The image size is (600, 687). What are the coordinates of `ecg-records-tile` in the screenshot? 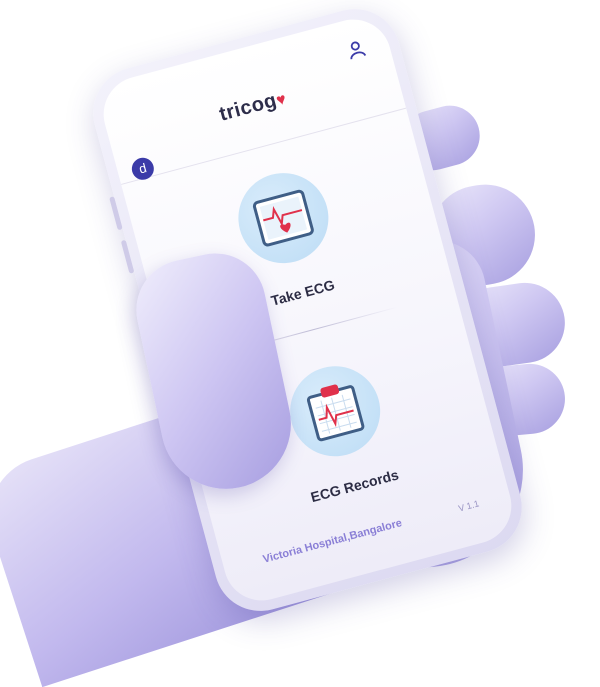 It's located at (334, 411).